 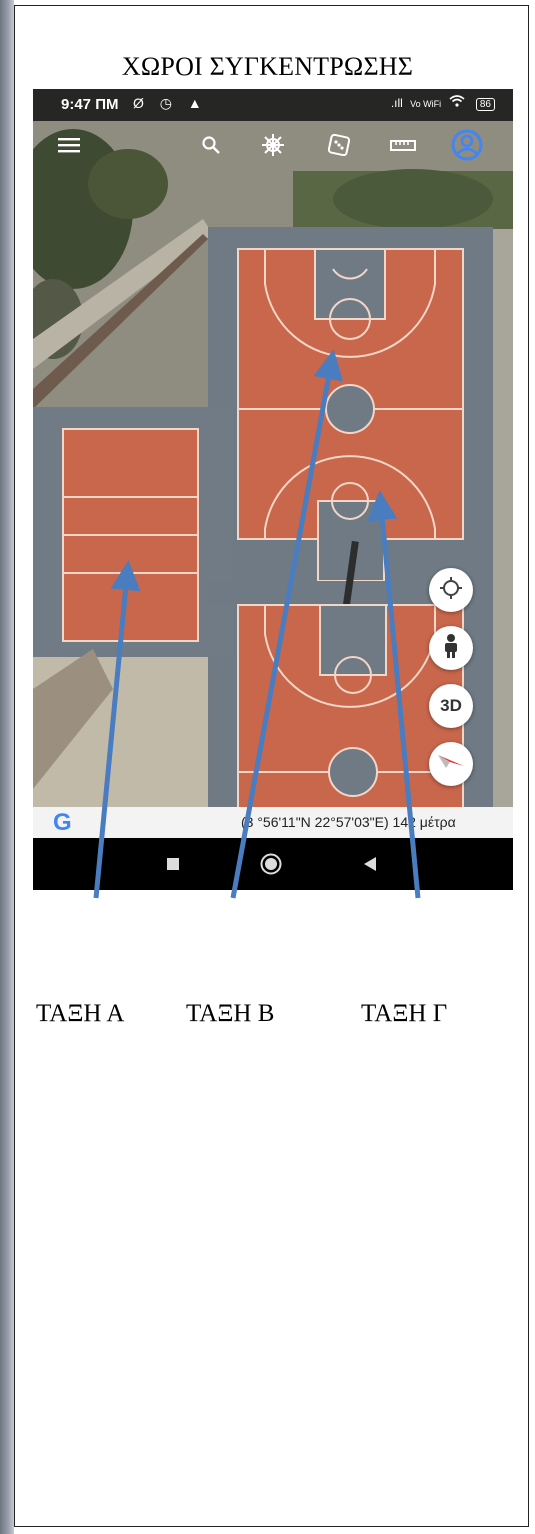 What do you see at coordinates (90, 104) in the screenshot?
I see `status-time: 9:47 ΠΜ` at bounding box center [90, 104].